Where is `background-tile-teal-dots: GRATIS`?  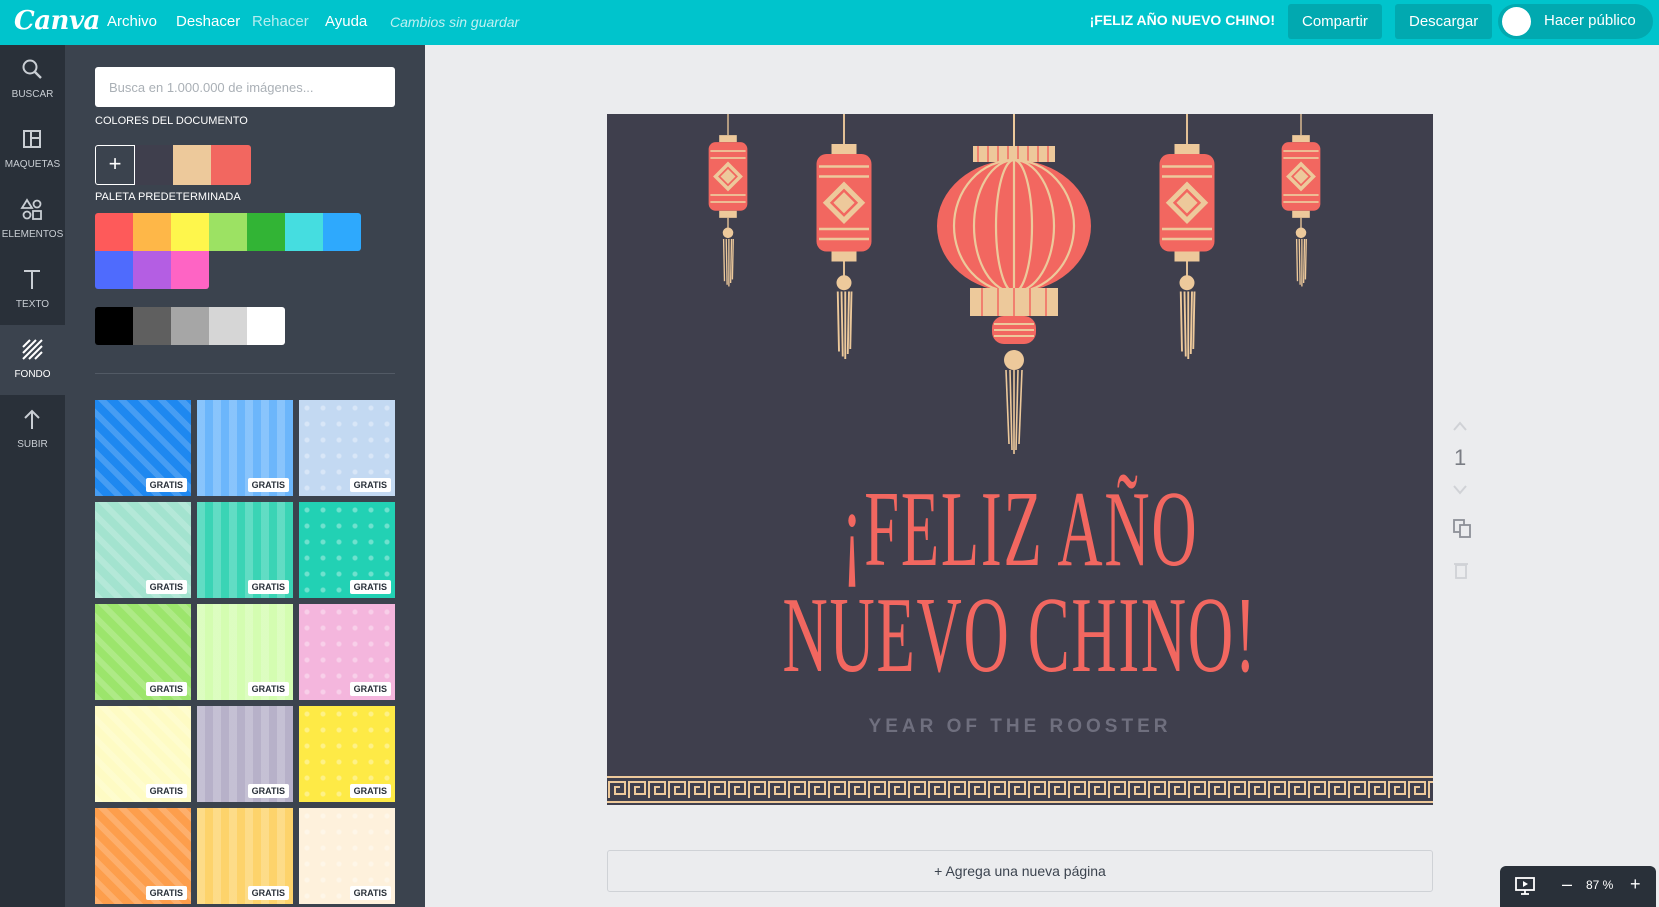
background-tile-teal-dots: GRATIS is located at coordinates (245, 550).